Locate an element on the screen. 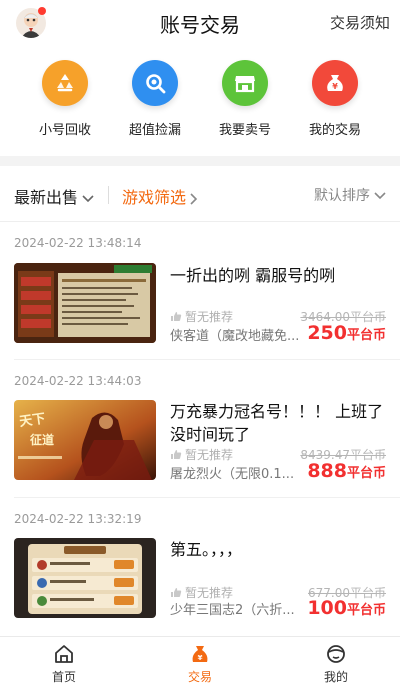 Image resolution: width=400 pixels, height=690 pixels. listing-title: 万充暴力冠名号！！！ 上班了没时间玩了 is located at coordinates (277, 423).